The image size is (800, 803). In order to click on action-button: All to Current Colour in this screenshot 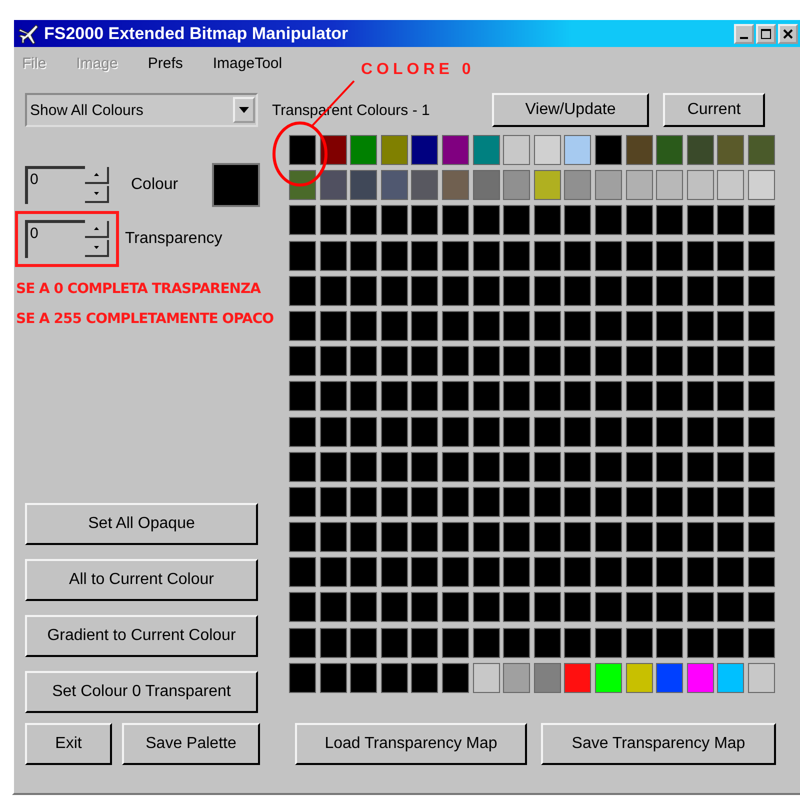, I will do `click(141, 580)`.